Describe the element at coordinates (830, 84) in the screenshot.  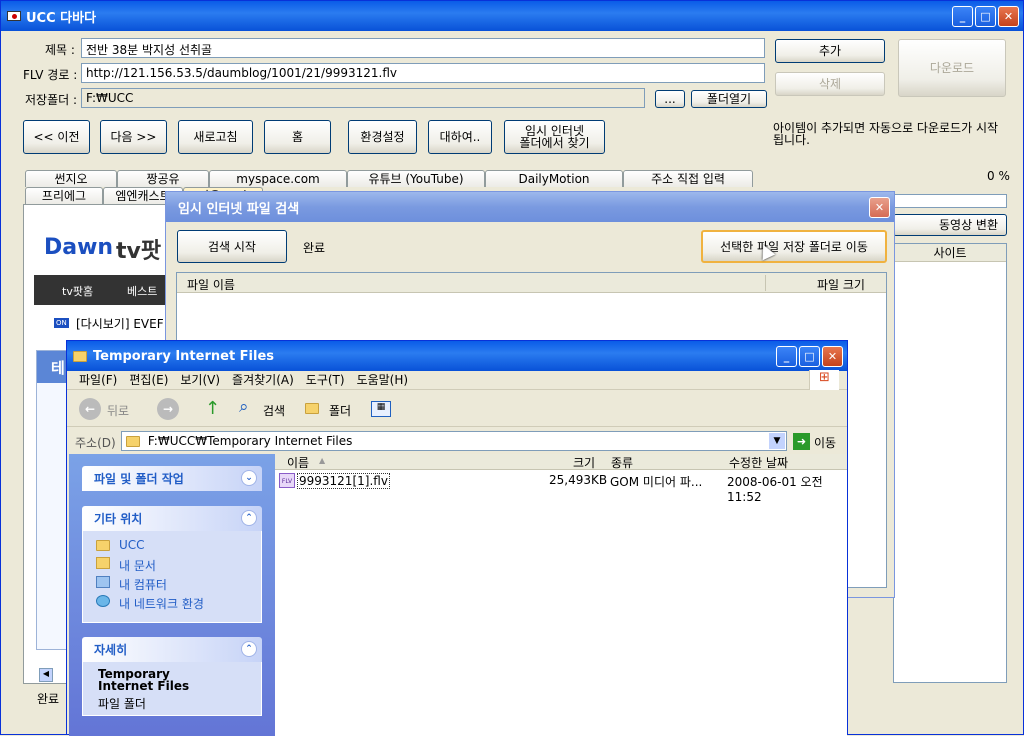
I see `delete-button: 삭제` at that location.